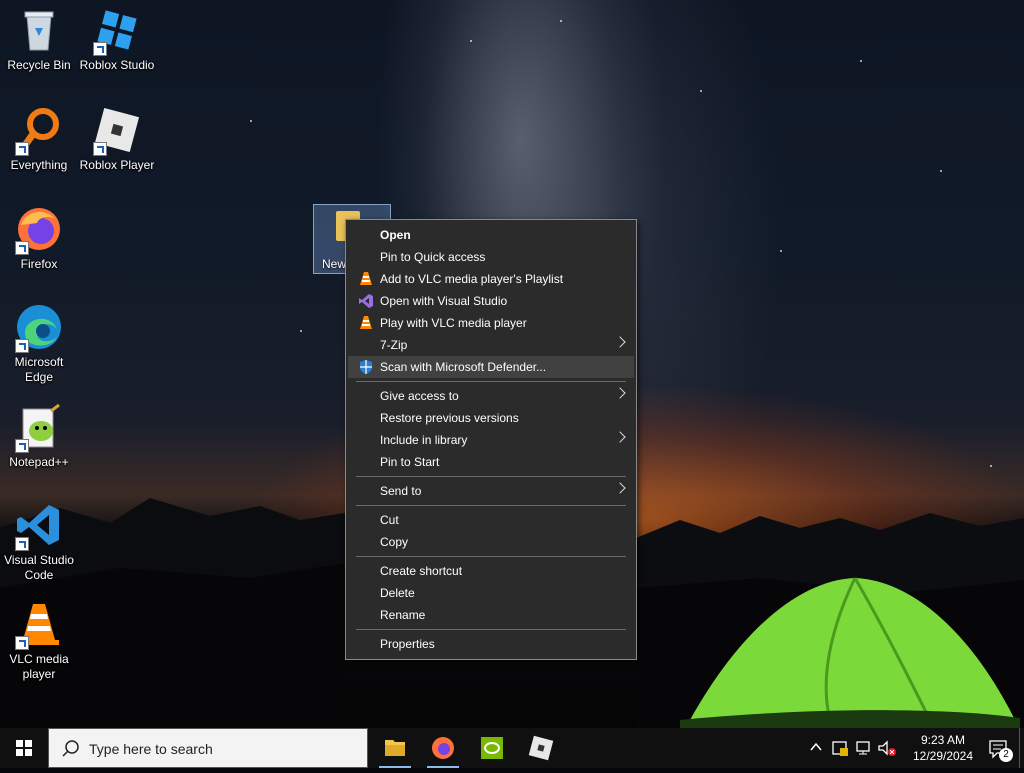 This screenshot has width=1024, height=773. I want to click on menu-item-pin-quick-access: Pin to Quick access, so click(491, 257).